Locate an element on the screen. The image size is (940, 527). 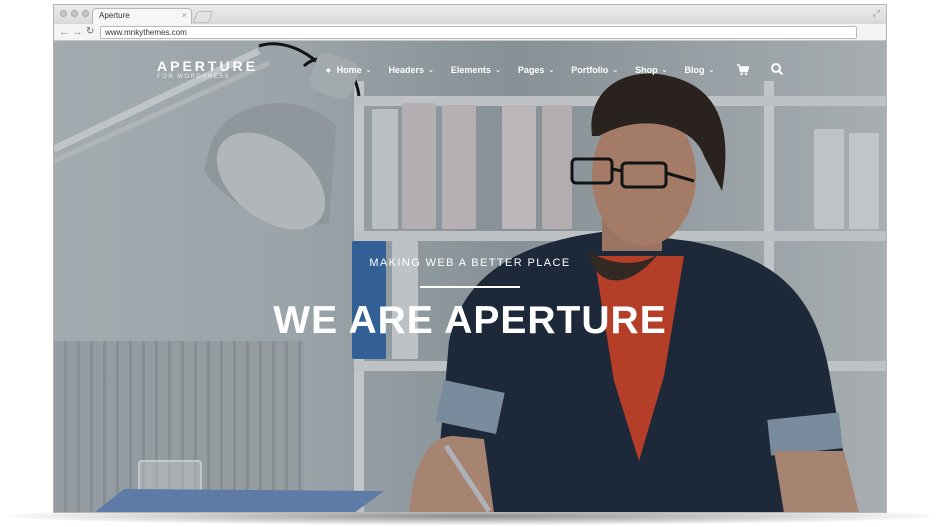
minimize-window-button is located at coordinates (74, 13).